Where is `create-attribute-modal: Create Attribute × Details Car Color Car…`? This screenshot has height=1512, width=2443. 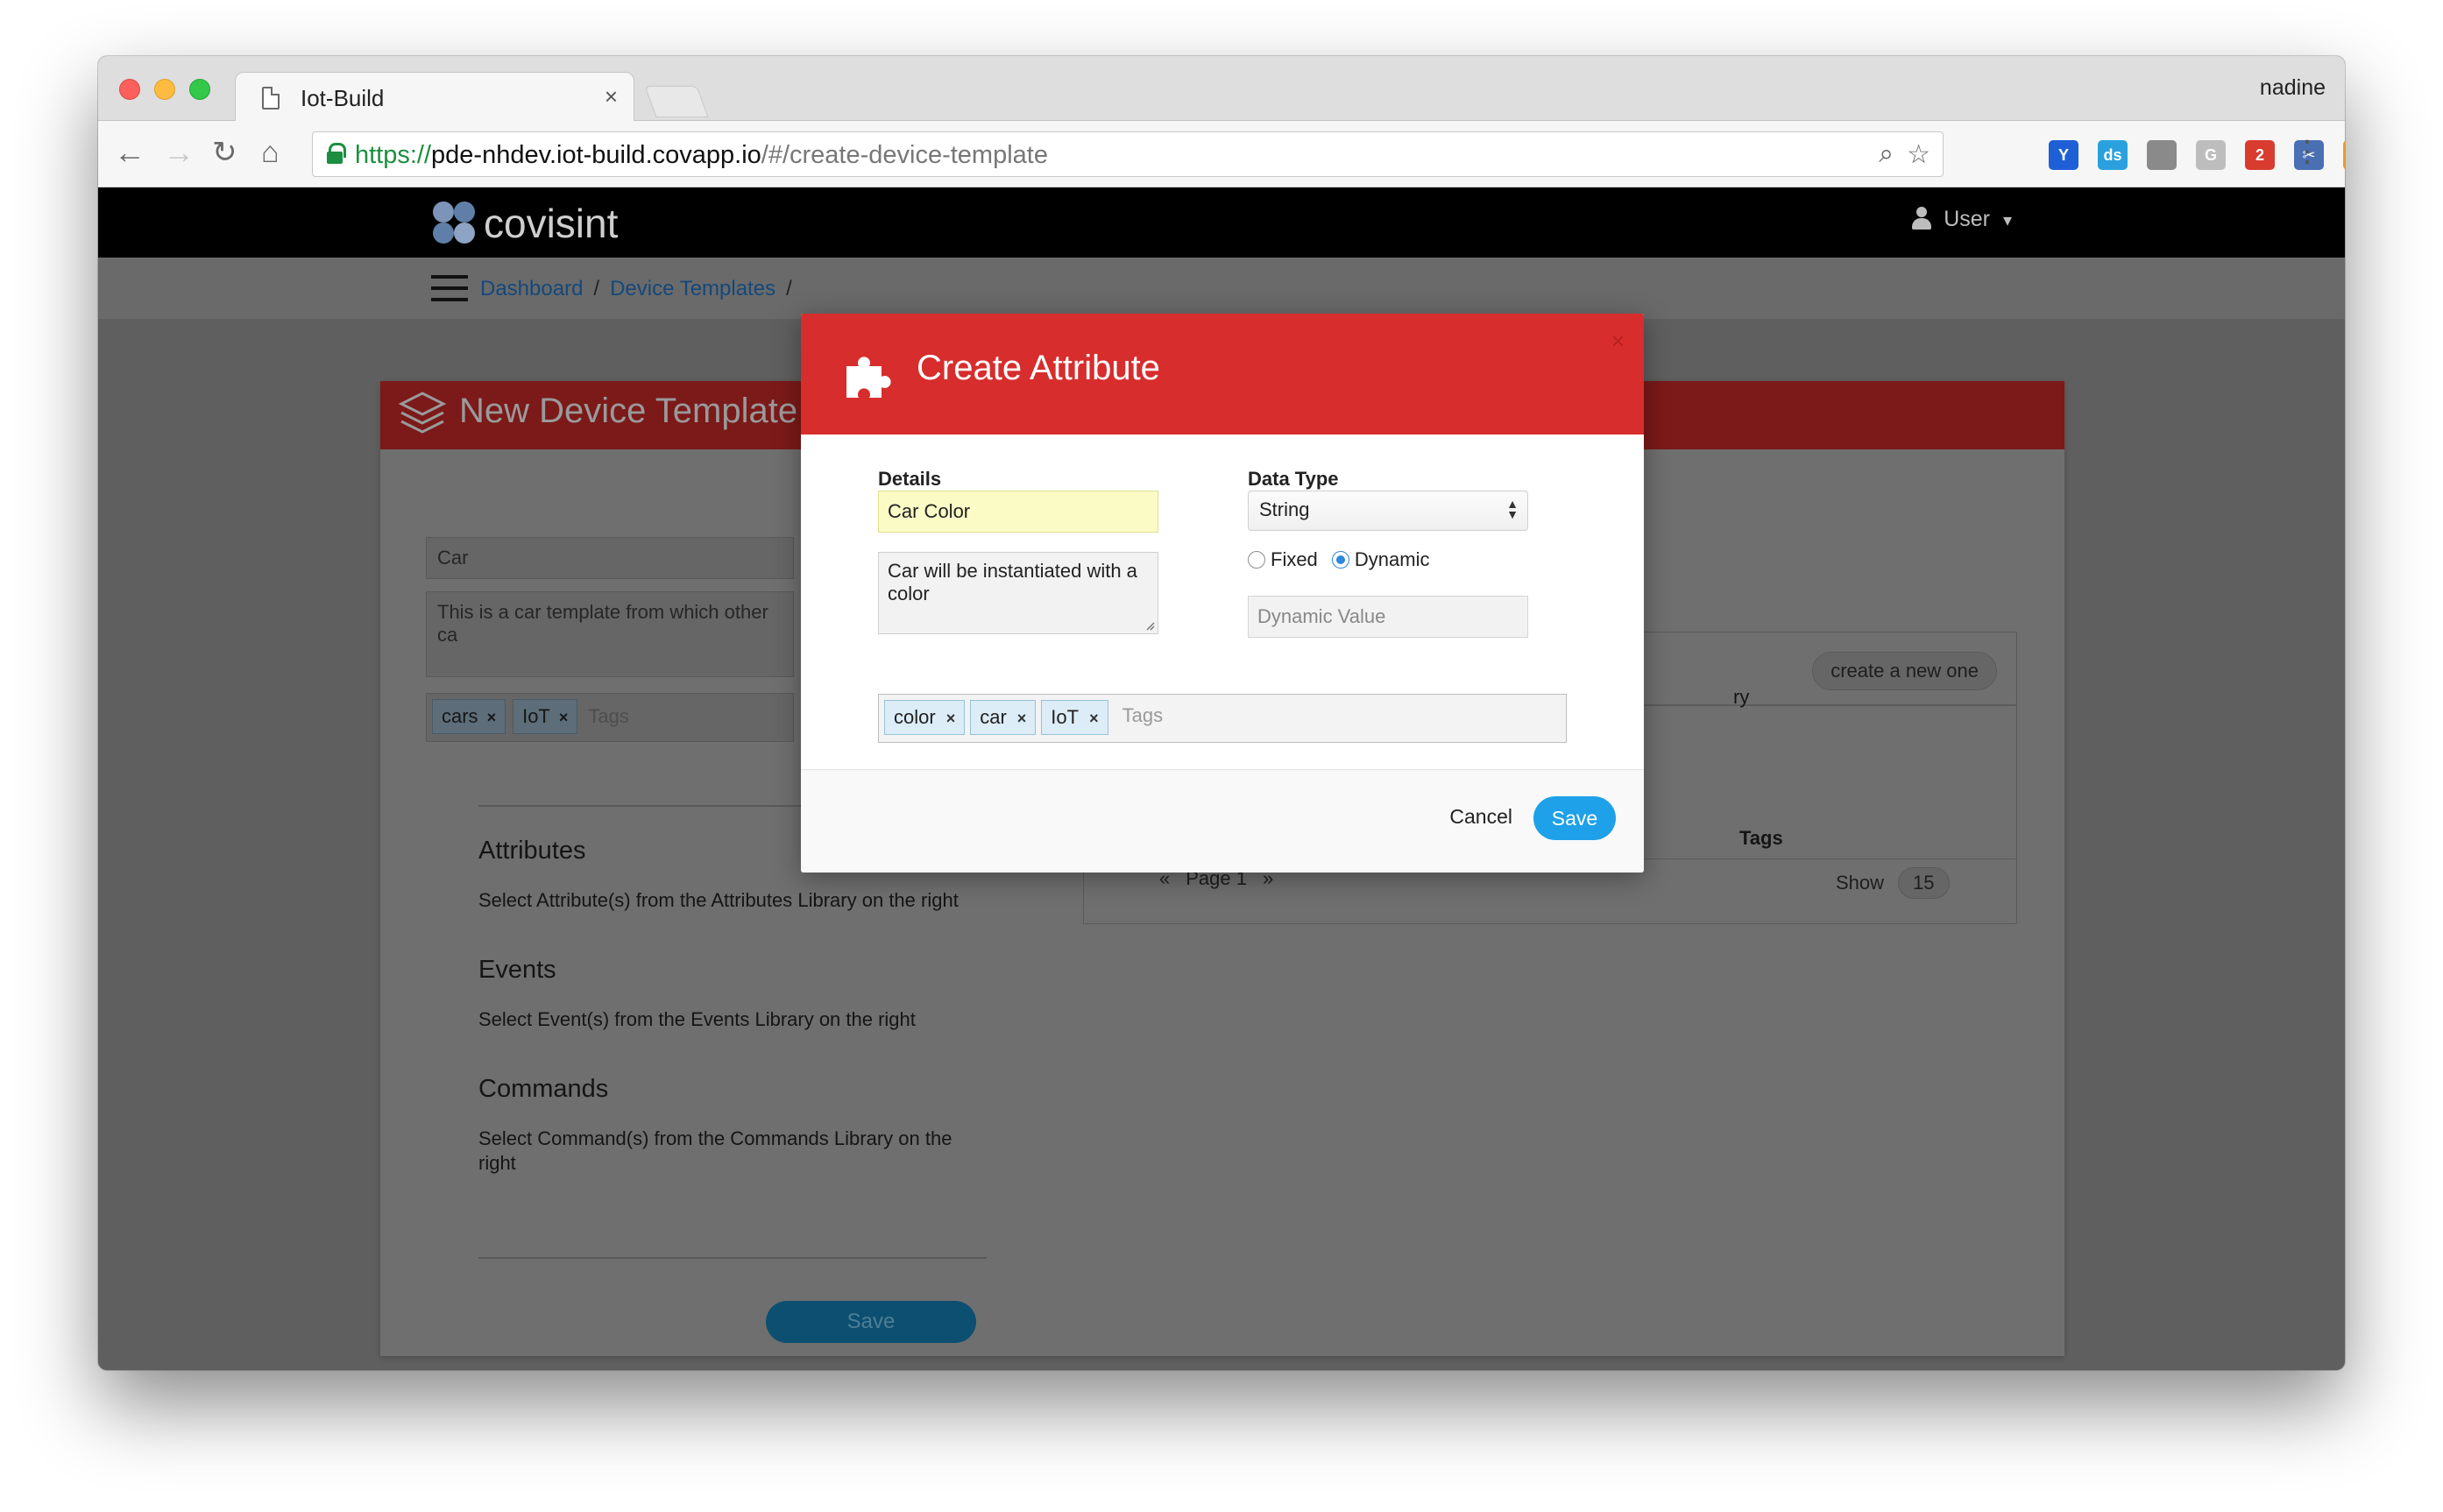 create-attribute-modal: Create Attribute × Details Car Color Car… is located at coordinates (1222, 594).